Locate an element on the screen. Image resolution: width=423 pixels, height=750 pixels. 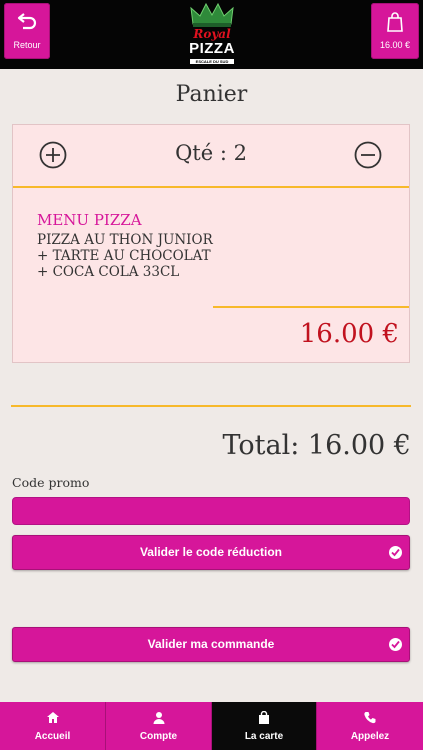
menu-line: + TARTE AU CHOCOLAT is located at coordinates (124, 256).